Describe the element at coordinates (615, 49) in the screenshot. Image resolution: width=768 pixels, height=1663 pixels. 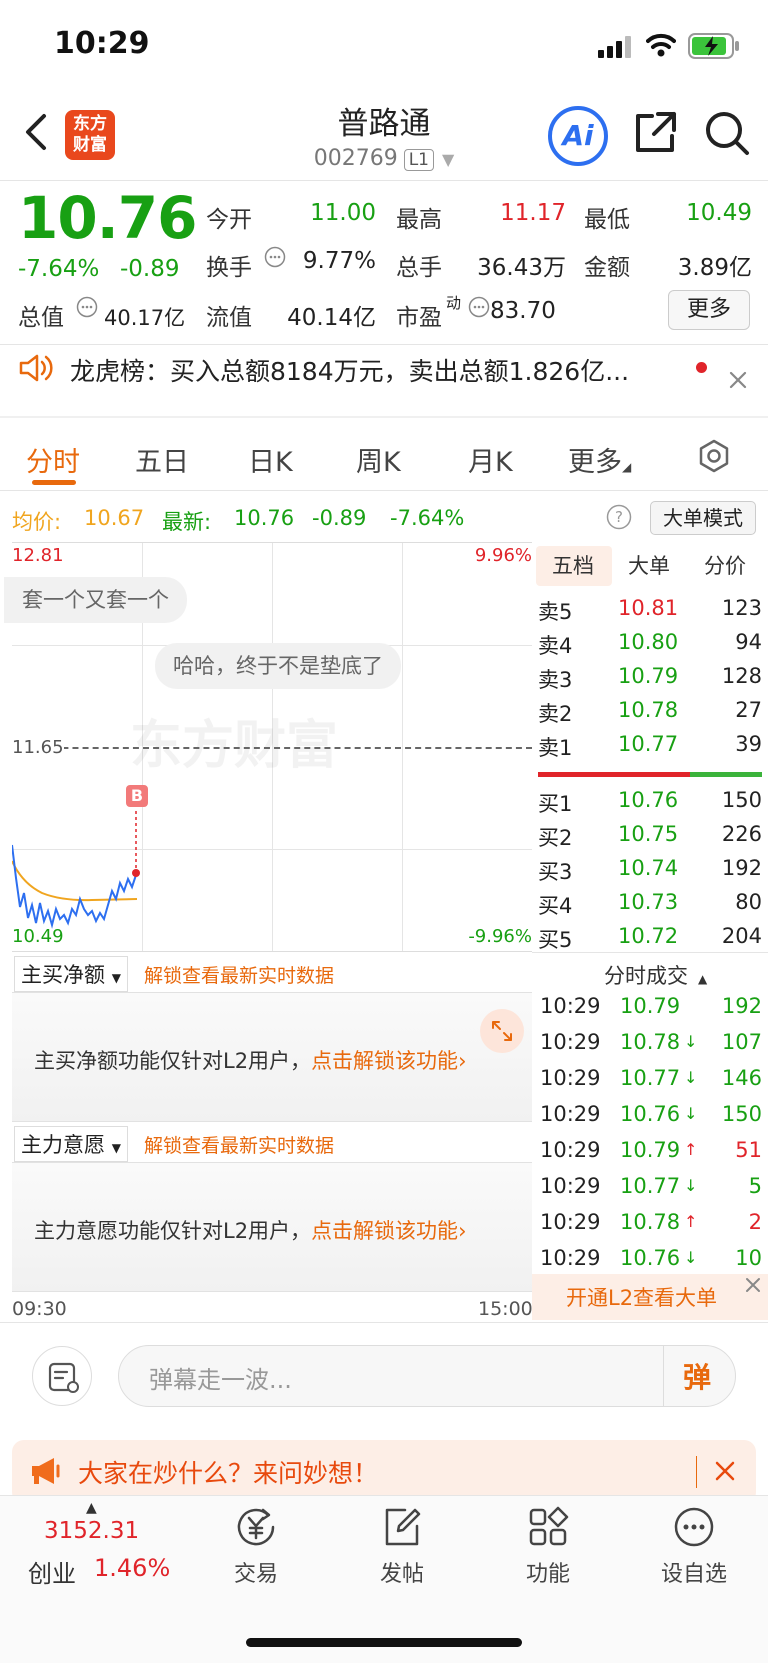
I see `cellular-signal-icon` at that location.